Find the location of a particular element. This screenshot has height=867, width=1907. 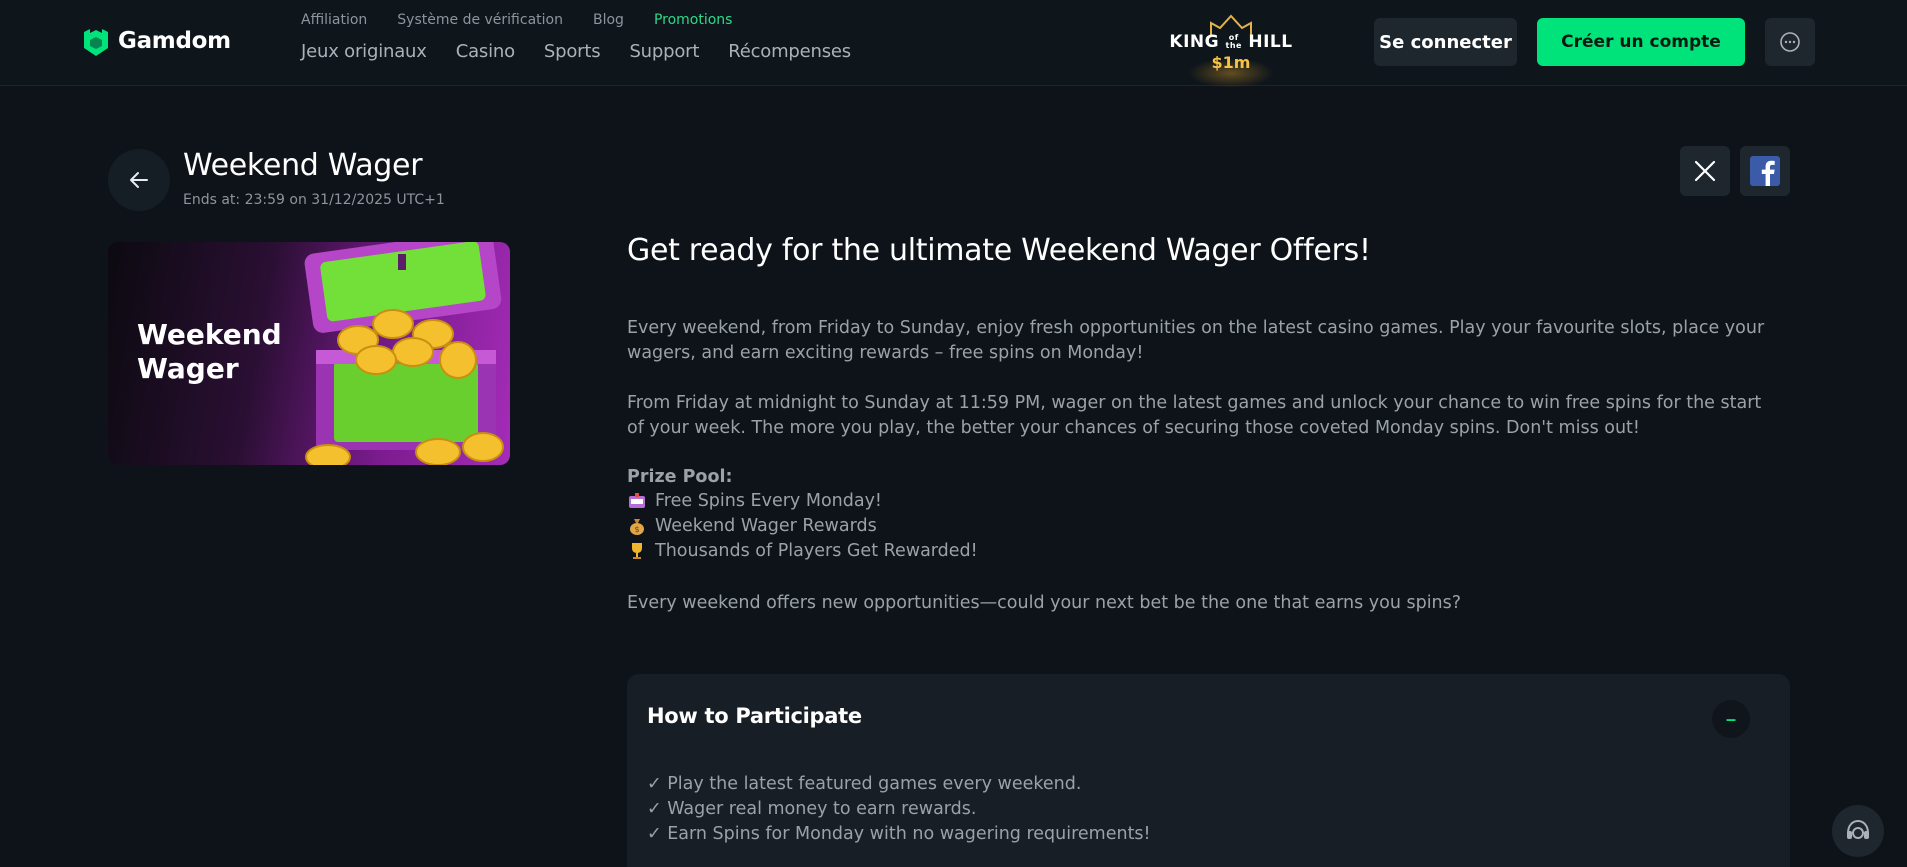

nav-casino: Casino is located at coordinates (485, 51).